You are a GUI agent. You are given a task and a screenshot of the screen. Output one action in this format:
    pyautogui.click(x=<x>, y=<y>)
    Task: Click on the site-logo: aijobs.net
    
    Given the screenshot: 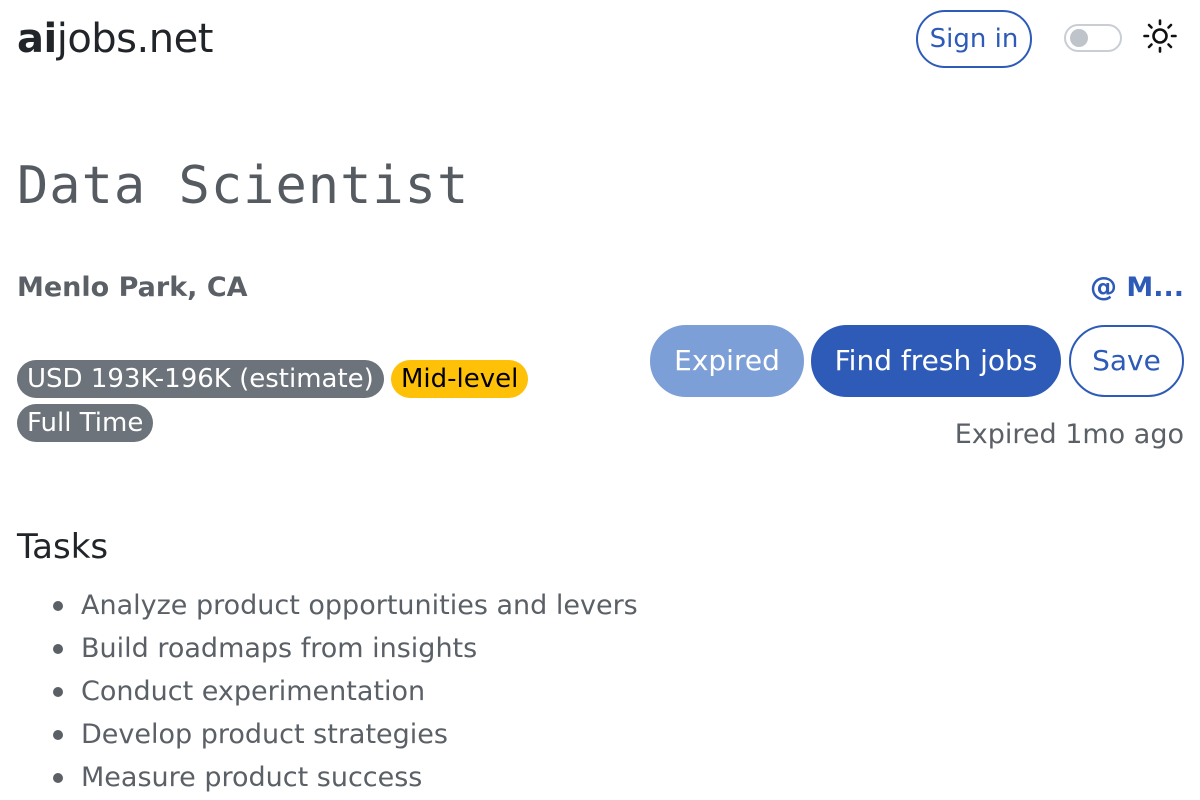 What is the action you would take?
    pyautogui.click(x=115, y=39)
    